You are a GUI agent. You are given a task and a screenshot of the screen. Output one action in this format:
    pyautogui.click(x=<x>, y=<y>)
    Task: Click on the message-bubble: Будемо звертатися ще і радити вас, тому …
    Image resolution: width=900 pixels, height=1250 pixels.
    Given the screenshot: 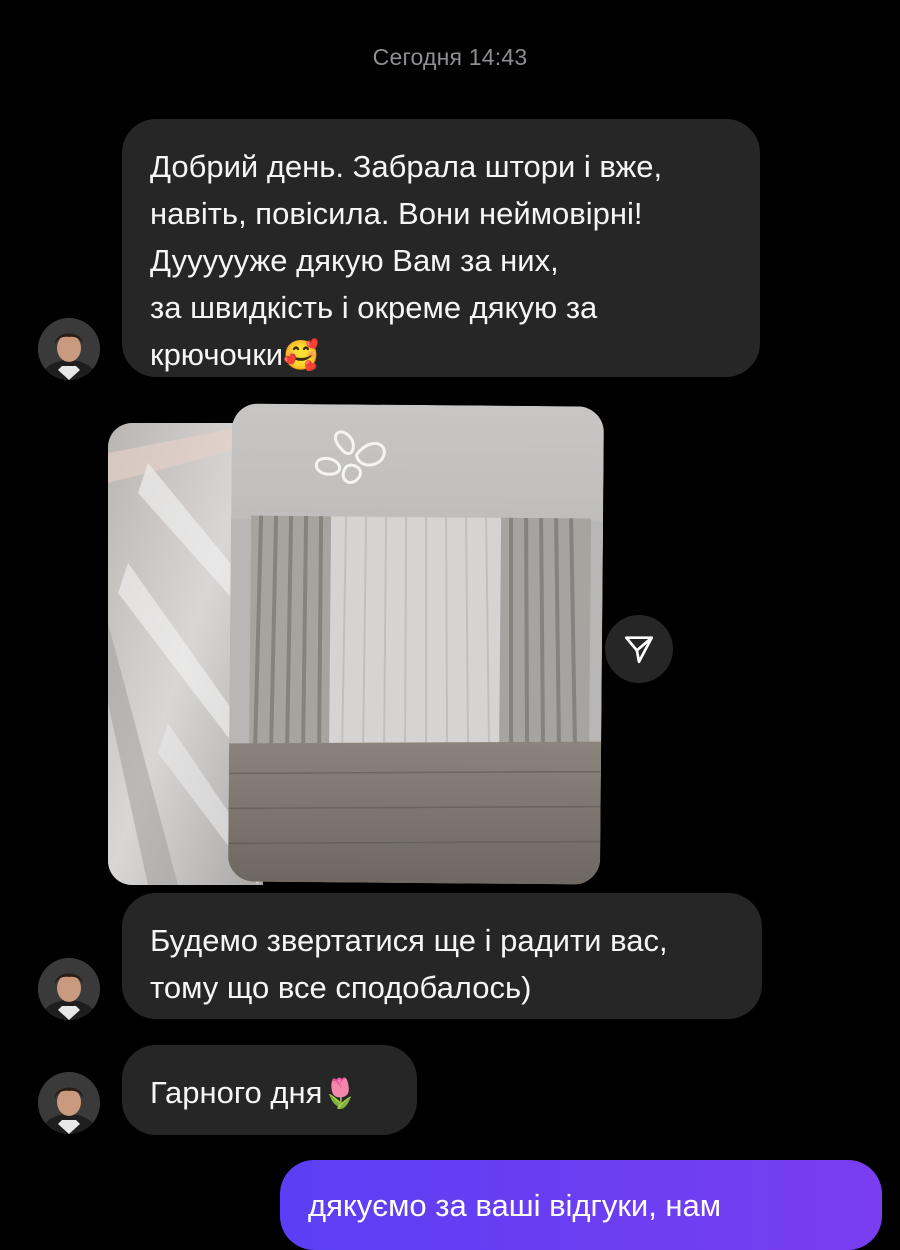 What is the action you would take?
    pyautogui.click(x=442, y=956)
    